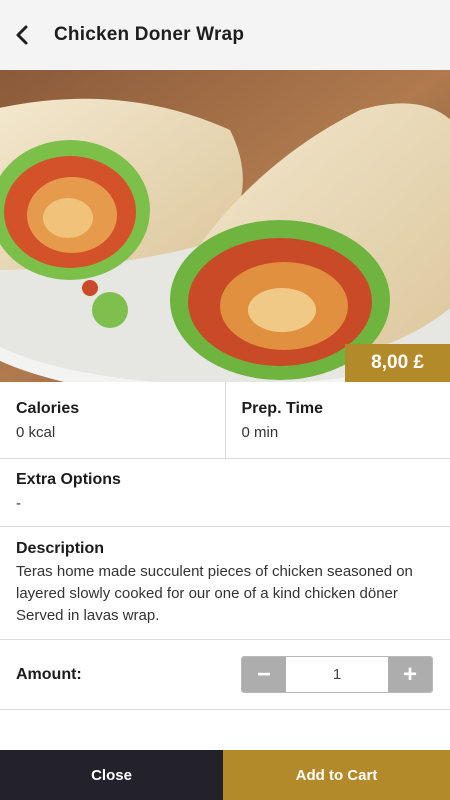  What do you see at coordinates (397, 363) in the screenshot?
I see `price-badge: 8,00 £` at bounding box center [397, 363].